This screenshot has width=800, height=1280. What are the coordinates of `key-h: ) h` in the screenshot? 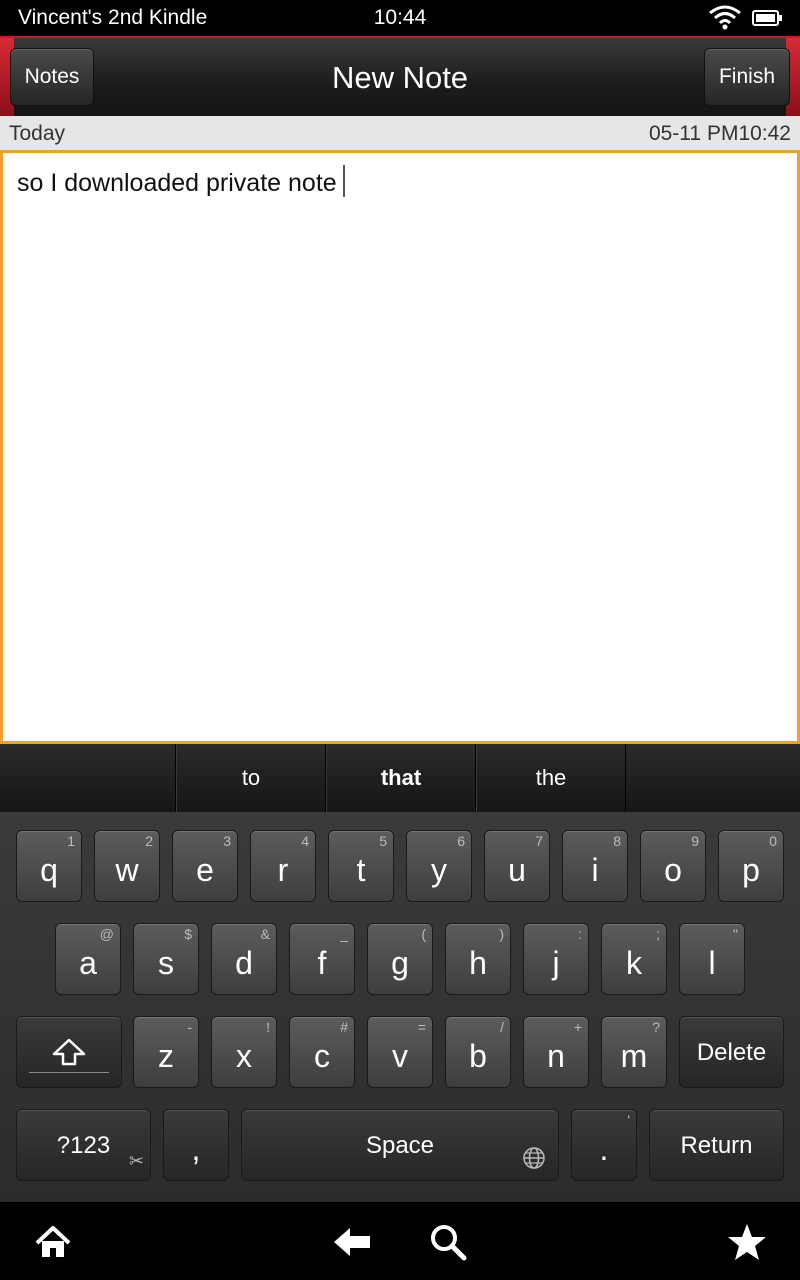 It's located at (478, 959).